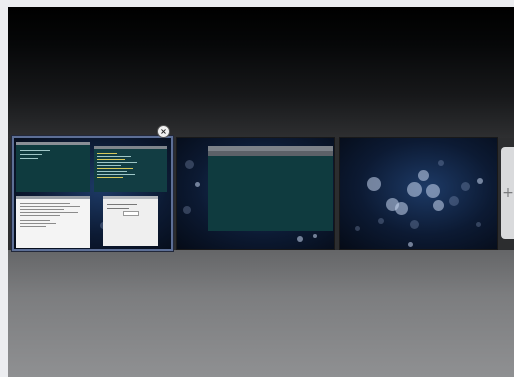 The image size is (514, 377). What do you see at coordinates (131, 213) in the screenshot?
I see `dialog-field` at bounding box center [131, 213].